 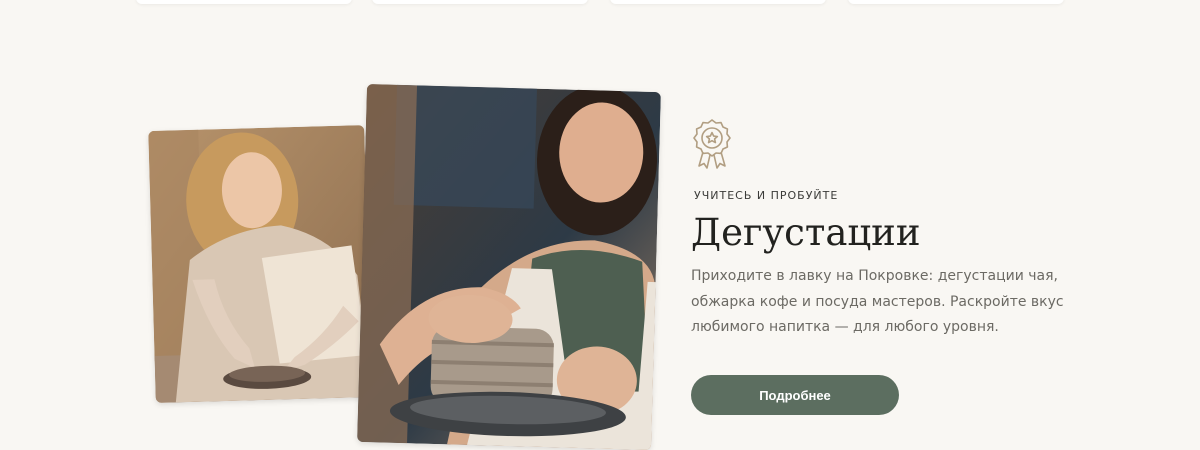 What do you see at coordinates (260, 264) in the screenshot?
I see `photo-woman-shaping-clay` at bounding box center [260, 264].